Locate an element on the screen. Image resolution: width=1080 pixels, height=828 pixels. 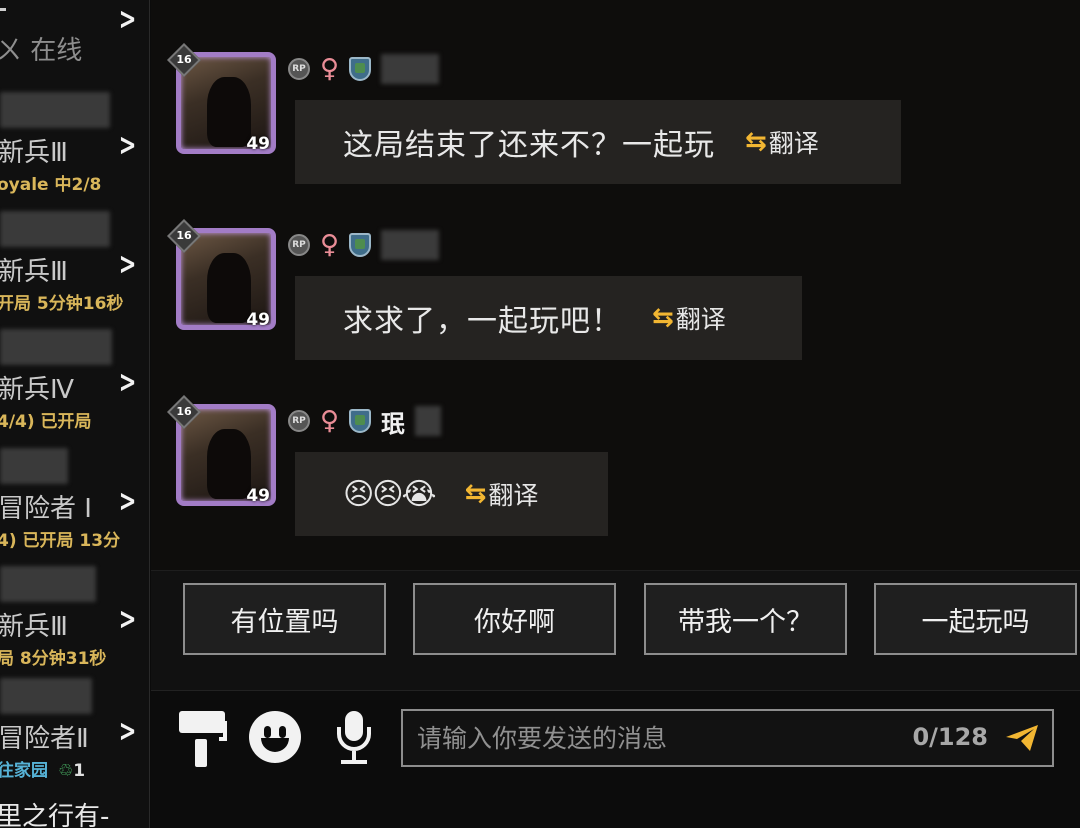
friend-status: 开局 5分钟16秒 is located at coordinates (62, 304).